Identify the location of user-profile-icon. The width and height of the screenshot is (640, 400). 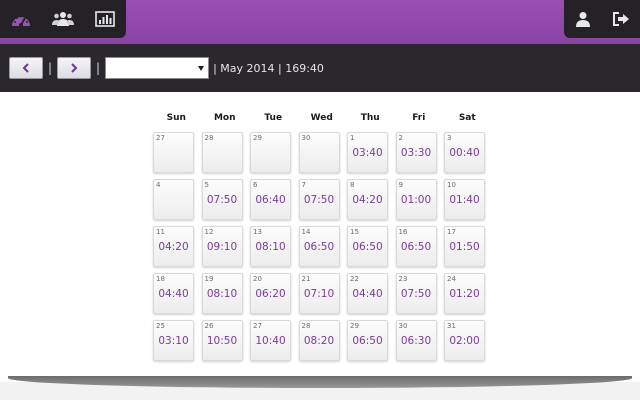
(583, 19).